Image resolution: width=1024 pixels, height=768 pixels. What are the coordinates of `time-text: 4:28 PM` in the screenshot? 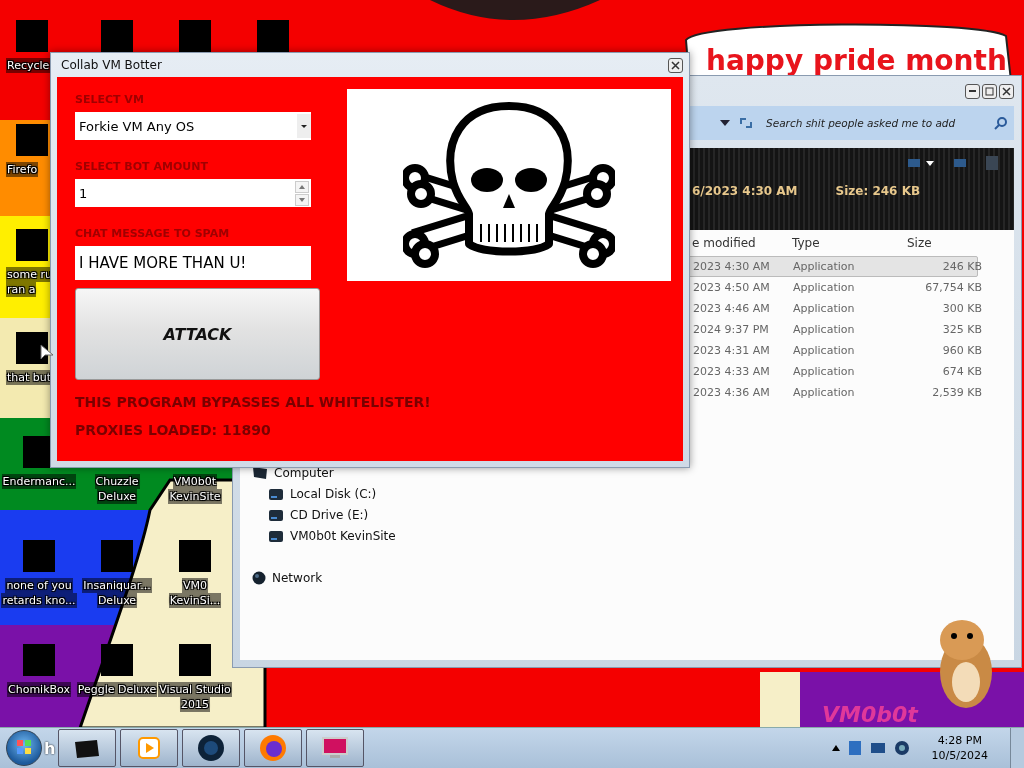 It's located at (959, 740).